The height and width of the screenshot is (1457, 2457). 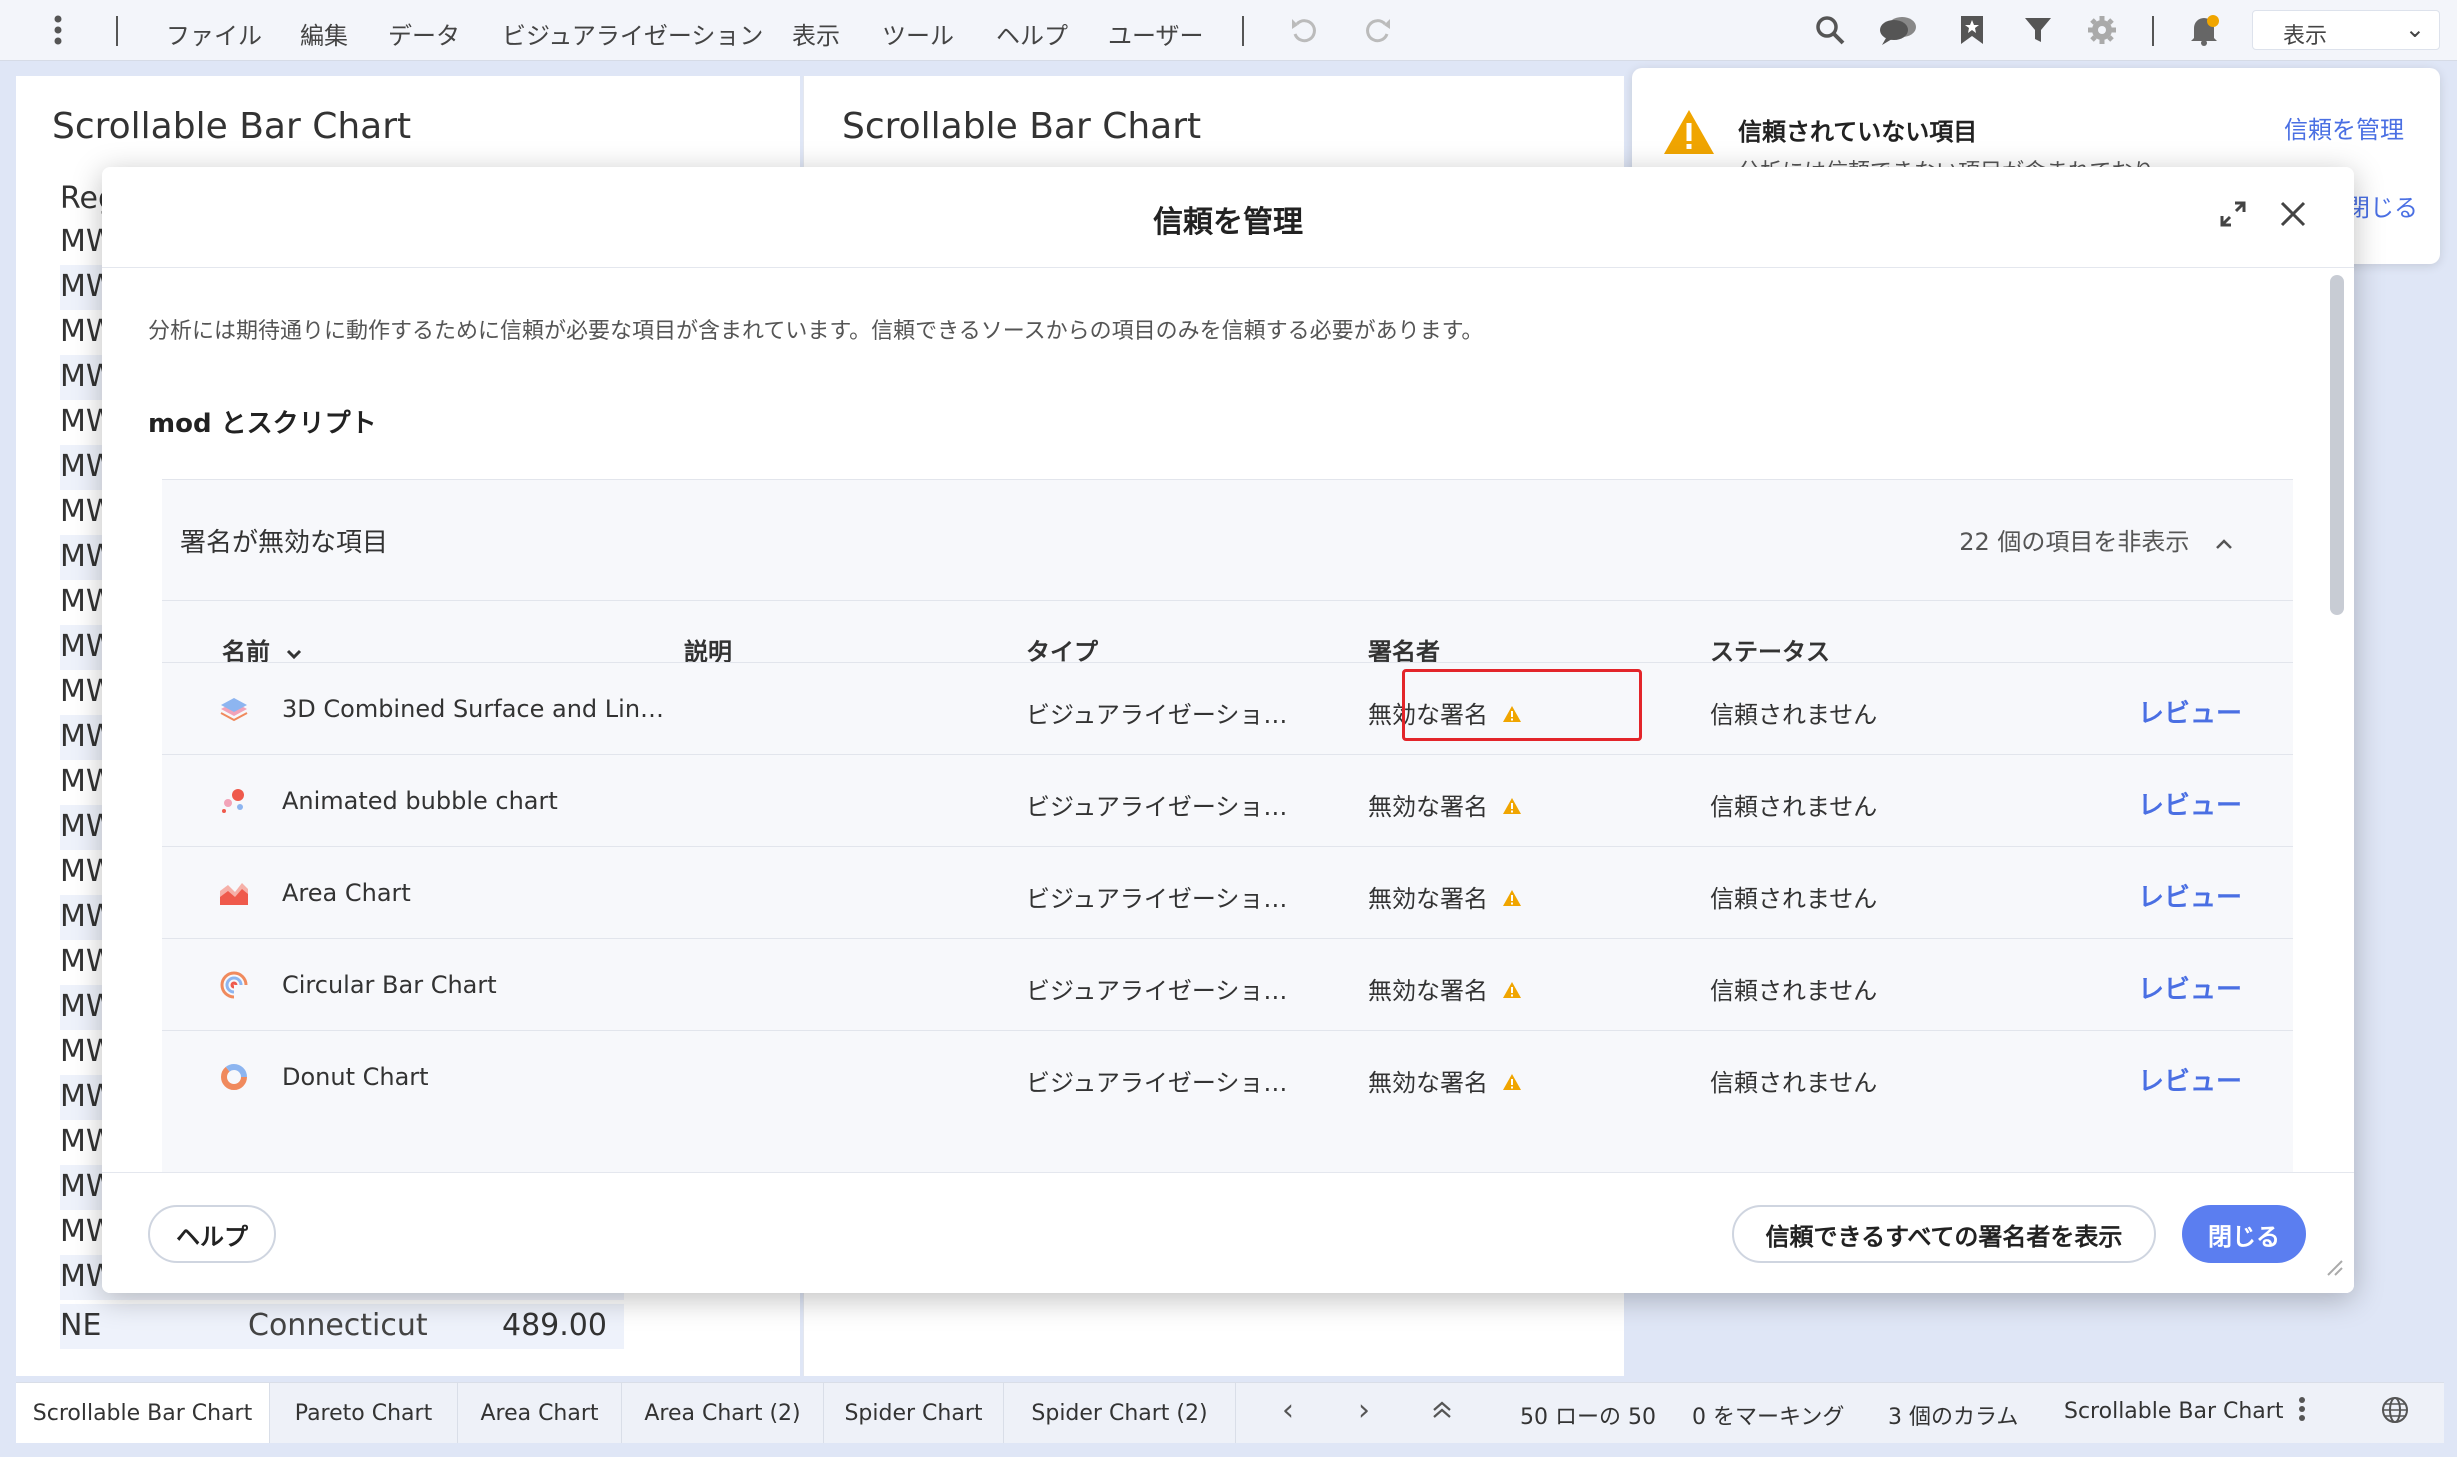 What do you see at coordinates (234, 801) in the screenshot?
I see `bubble-chart-icon` at bounding box center [234, 801].